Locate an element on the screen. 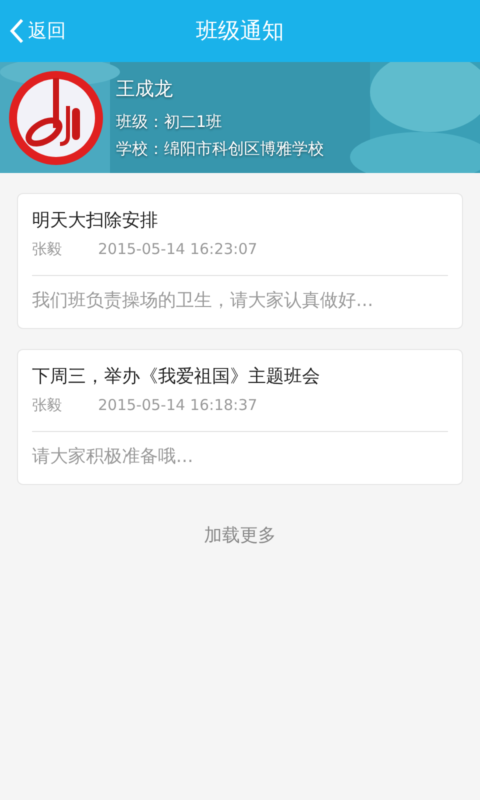  user-name: 王成龙 is located at coordinates (145, 89).